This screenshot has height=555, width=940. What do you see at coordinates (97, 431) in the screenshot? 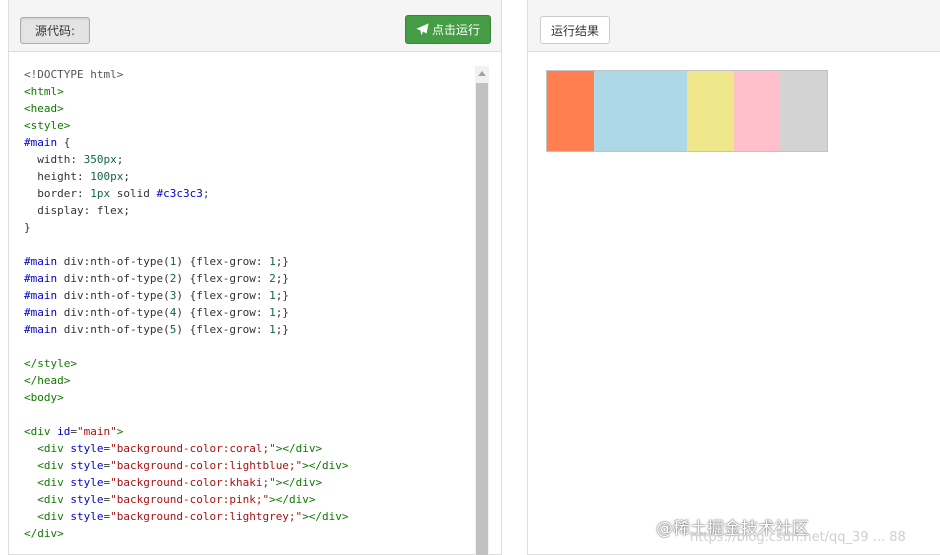
I see `code-token: "main"` at bounding box center [97, 431].